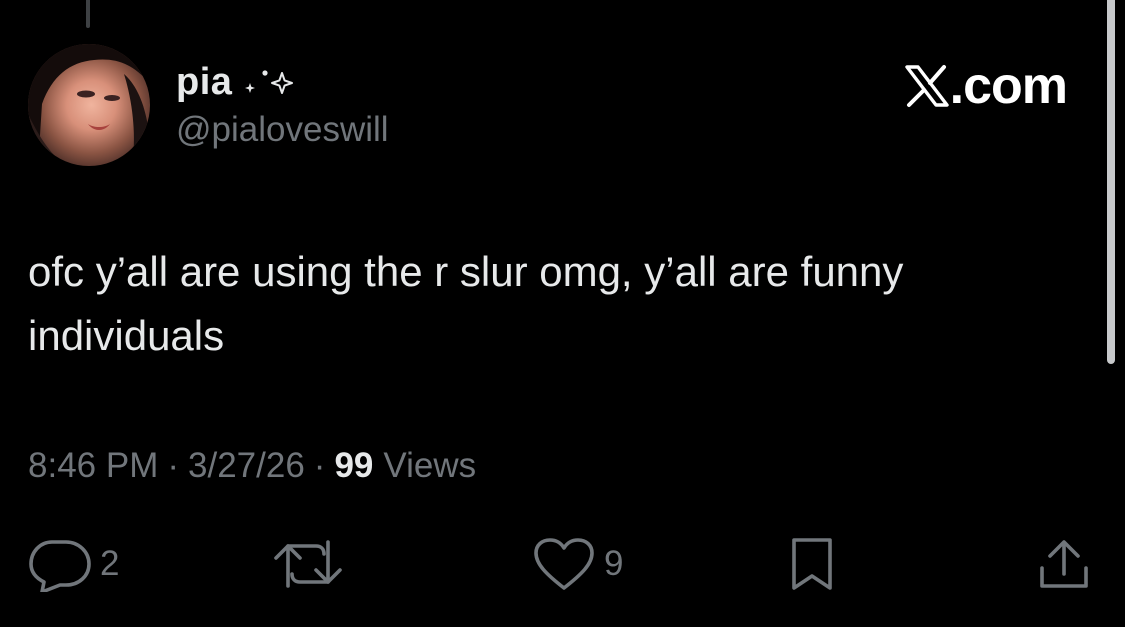  What do you see at coordinates (353, 466) in the screenshot?
I see `views-count: 99` at bounding box center [353, 466].